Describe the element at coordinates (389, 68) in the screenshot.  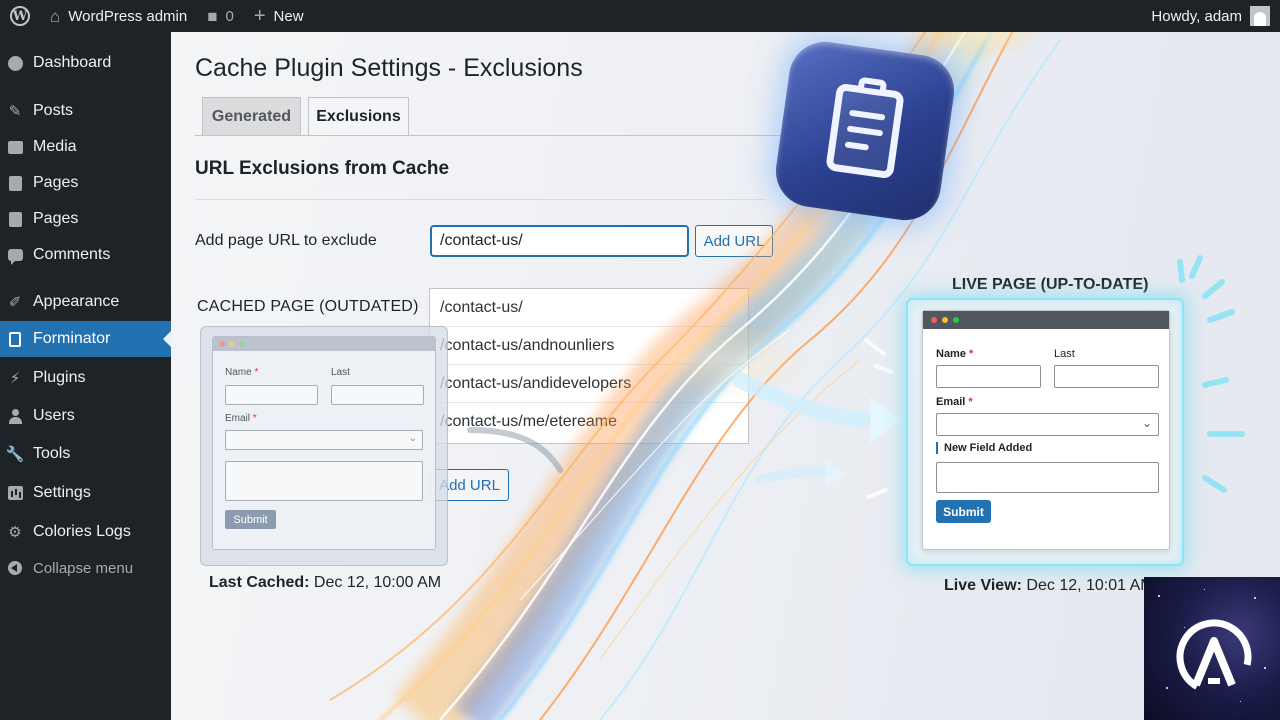
I see `page-title: Cache Plugin Settings - Exclusions` at that location.